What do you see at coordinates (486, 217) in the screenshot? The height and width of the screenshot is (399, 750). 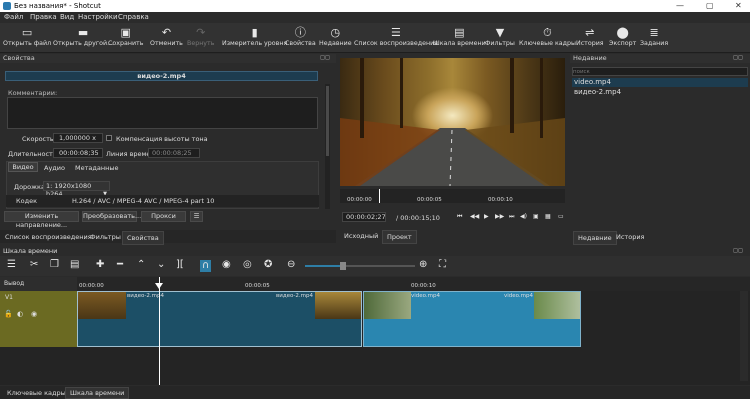 I see `play-icon: ▶` at bounding box center [486, 217].